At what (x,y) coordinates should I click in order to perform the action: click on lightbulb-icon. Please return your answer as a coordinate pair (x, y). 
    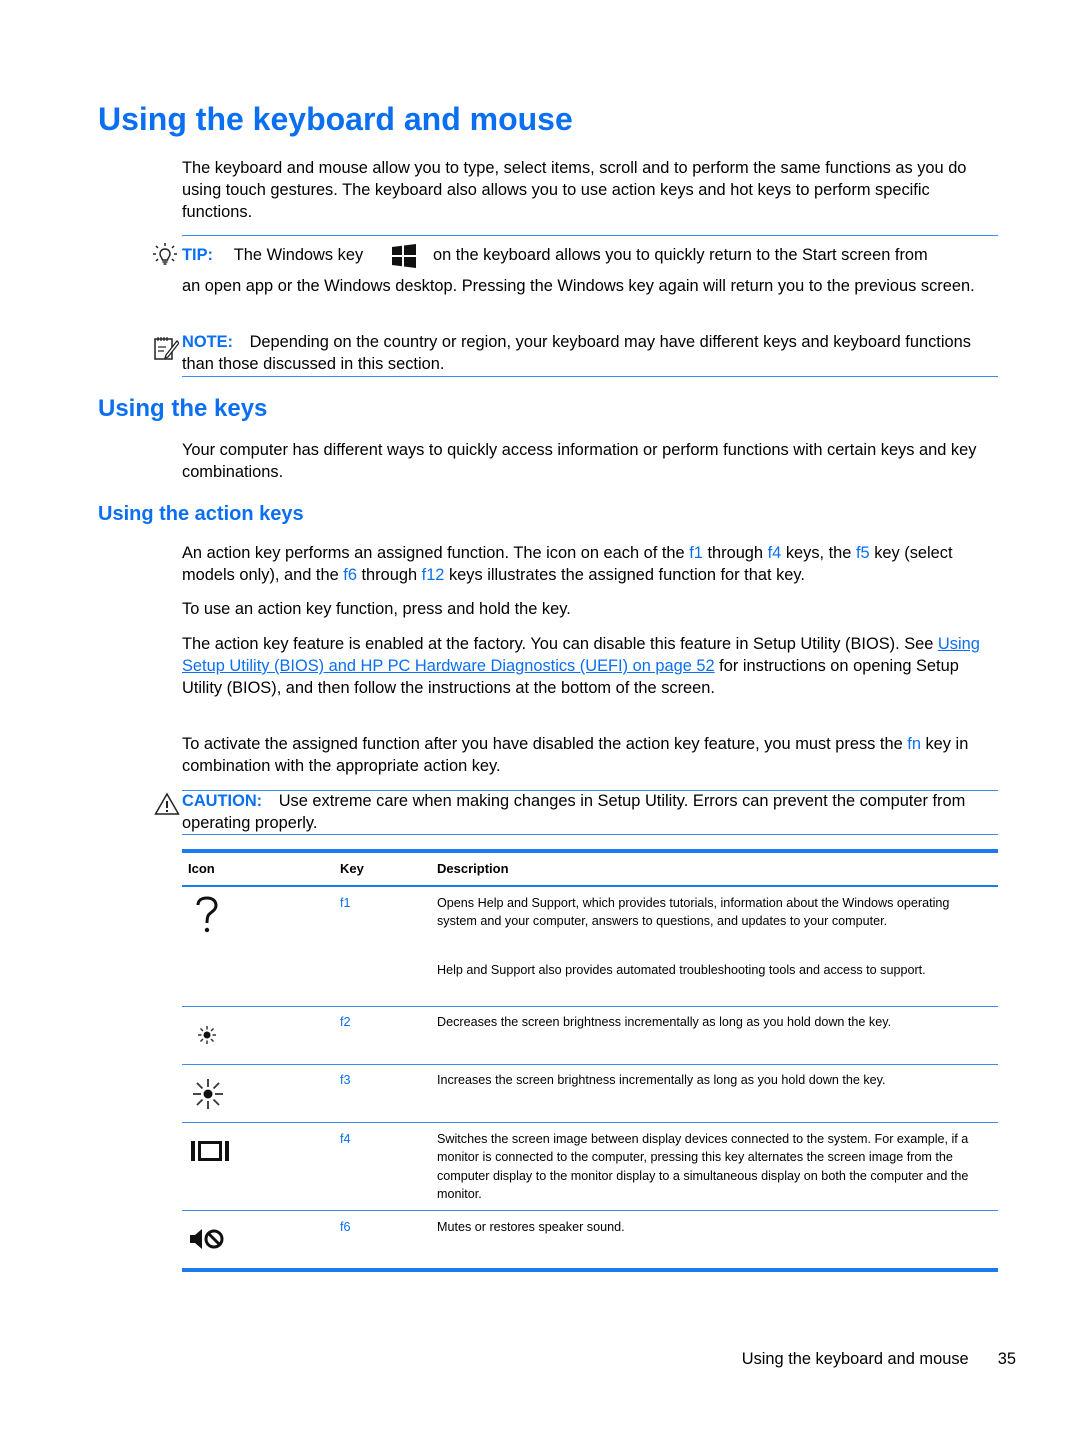
    Looking at the image, I should click on (165, 255).